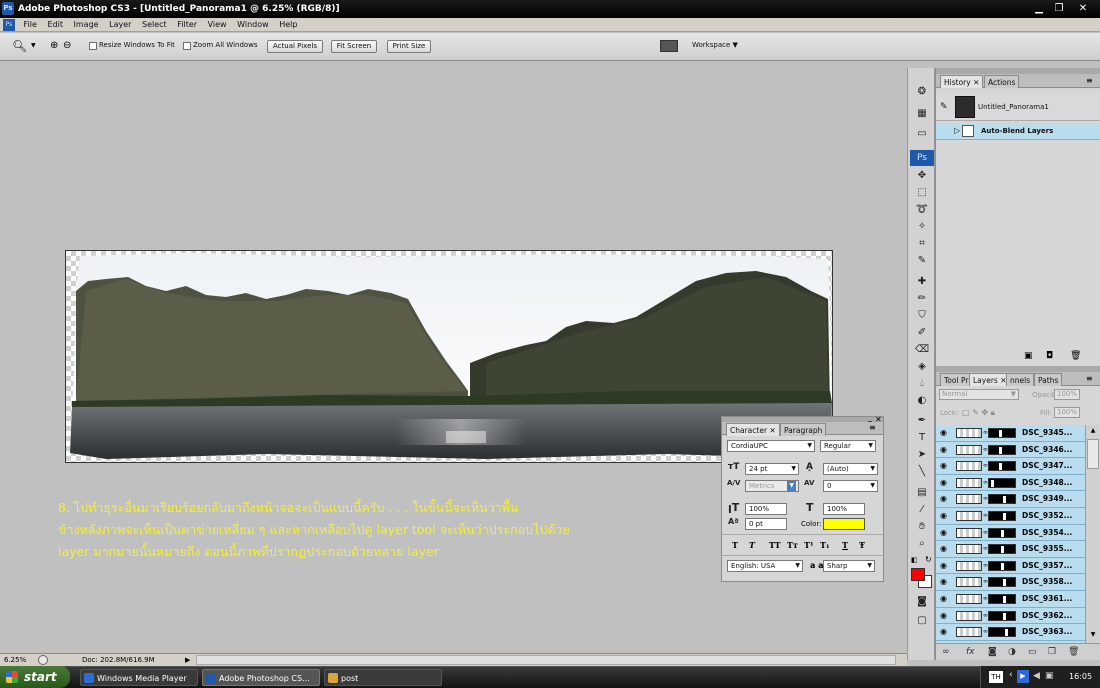 This screenshot has width=1100, height=688. I want to click on kerning-input: Metrics ▼, so click(772, 486).